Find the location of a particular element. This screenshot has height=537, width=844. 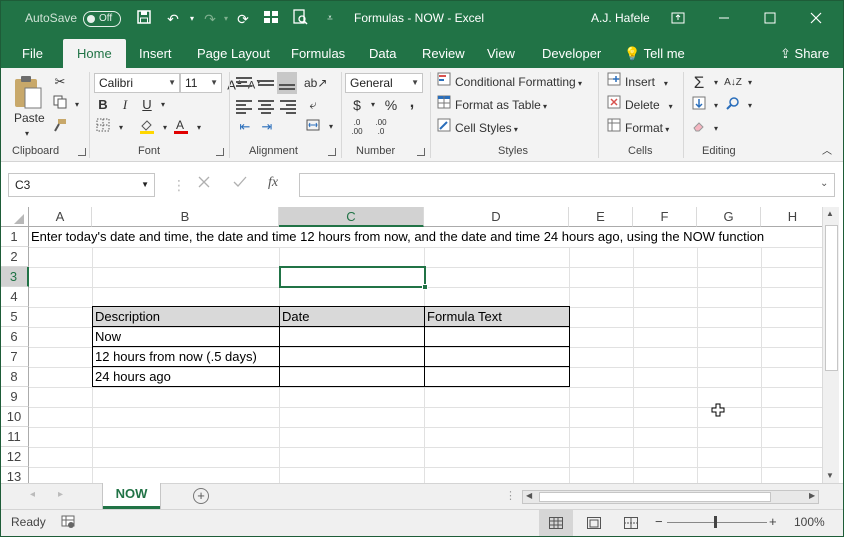

confirm-entry-icon is located at coordinates (241, 184).